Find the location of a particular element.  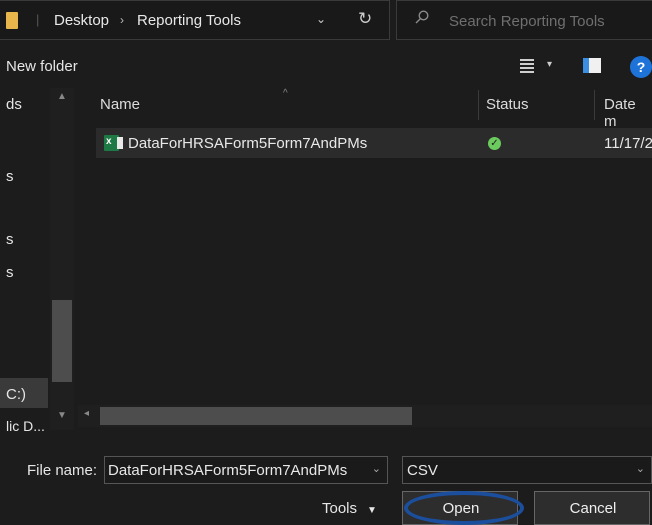

nav-item-local-disk: C:) is located at coordinates (16, 394).